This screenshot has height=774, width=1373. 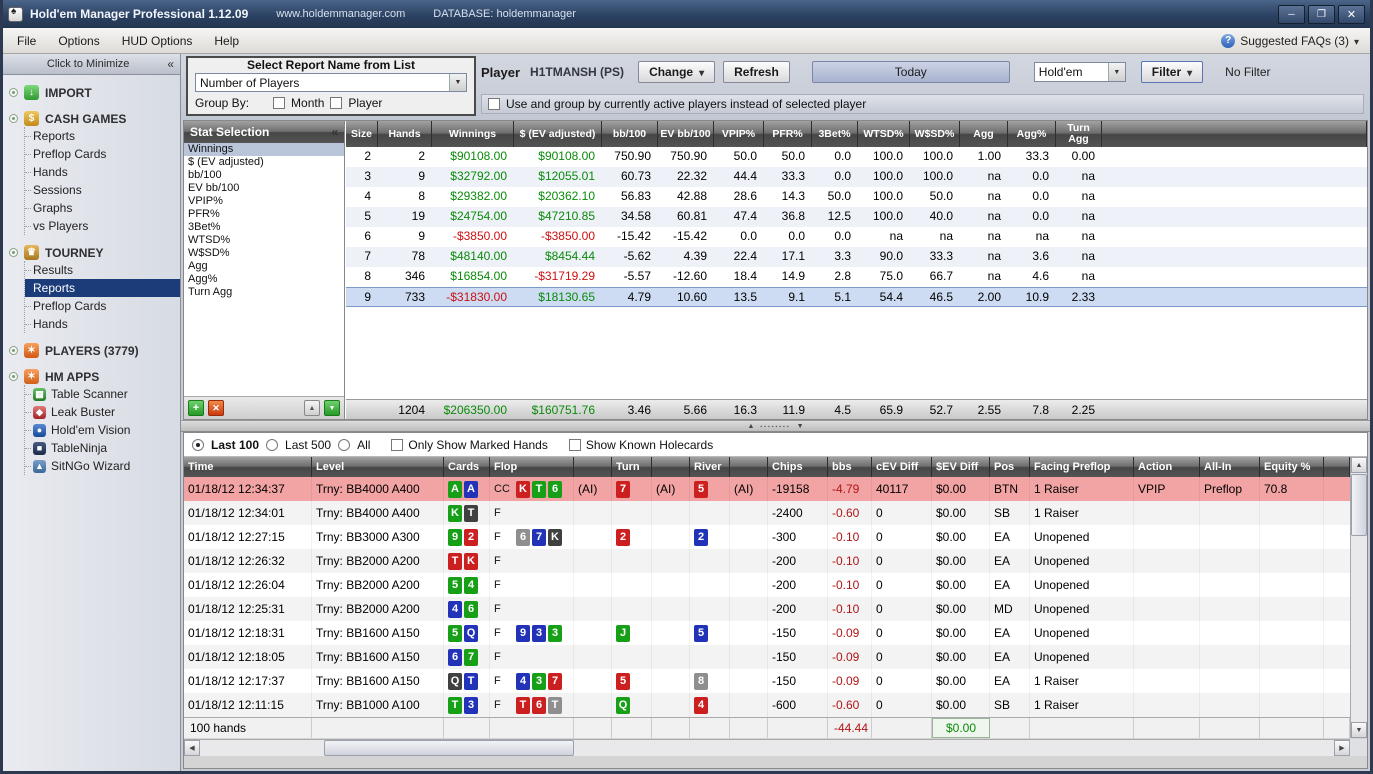 I want to click on hands-col-time: Time, so click(x=248, y=467).